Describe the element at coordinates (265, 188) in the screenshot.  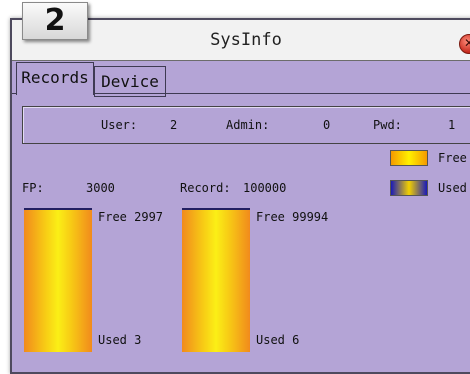
I see `record-capacity: 100000` at that location.